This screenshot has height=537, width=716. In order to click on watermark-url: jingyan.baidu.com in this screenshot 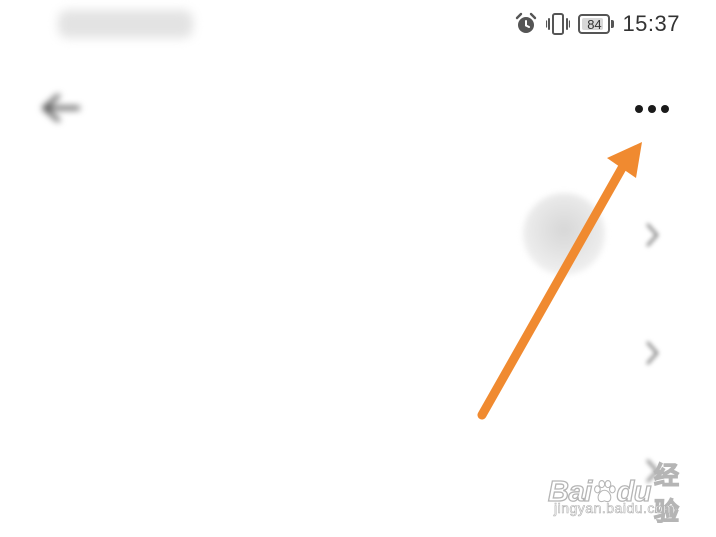, I will do `click(615, 508)`.